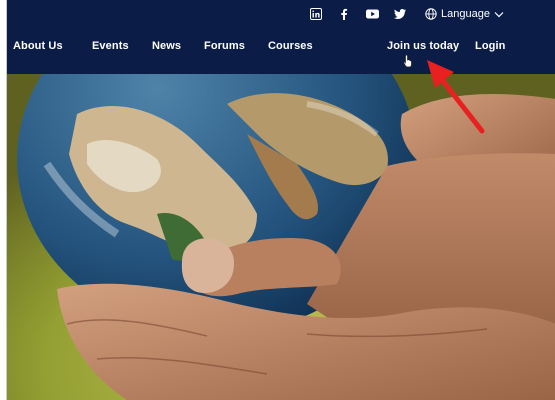  I want to click on linkedin-icon, so click(316, 14).